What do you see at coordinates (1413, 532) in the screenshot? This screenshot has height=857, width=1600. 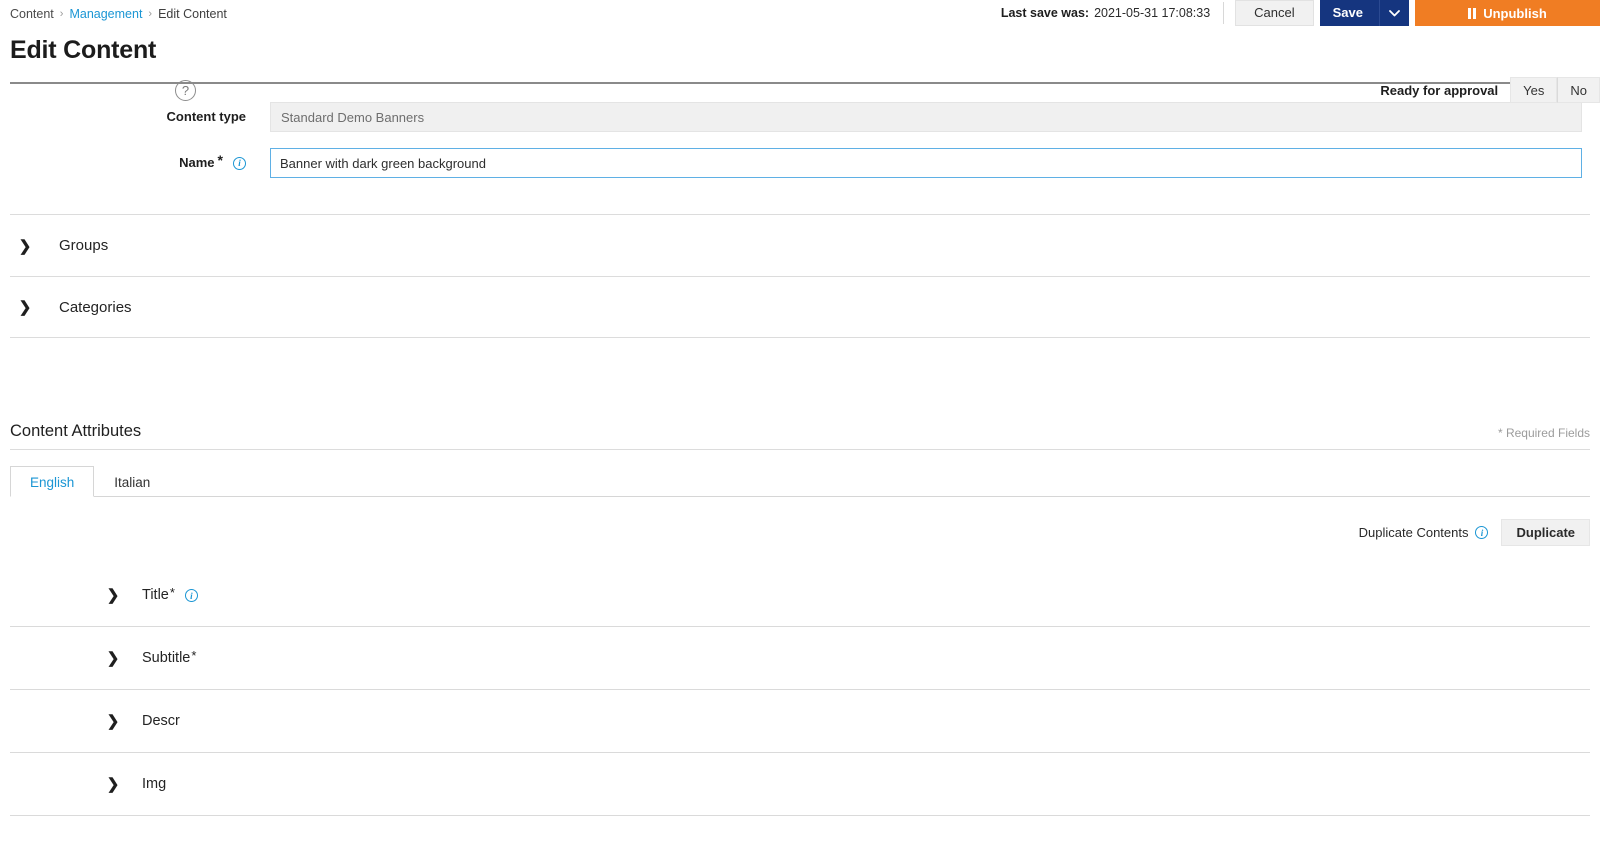 I see `duplicate-contents-label: Duplicate Contents` at bounding box center [1413, 532].